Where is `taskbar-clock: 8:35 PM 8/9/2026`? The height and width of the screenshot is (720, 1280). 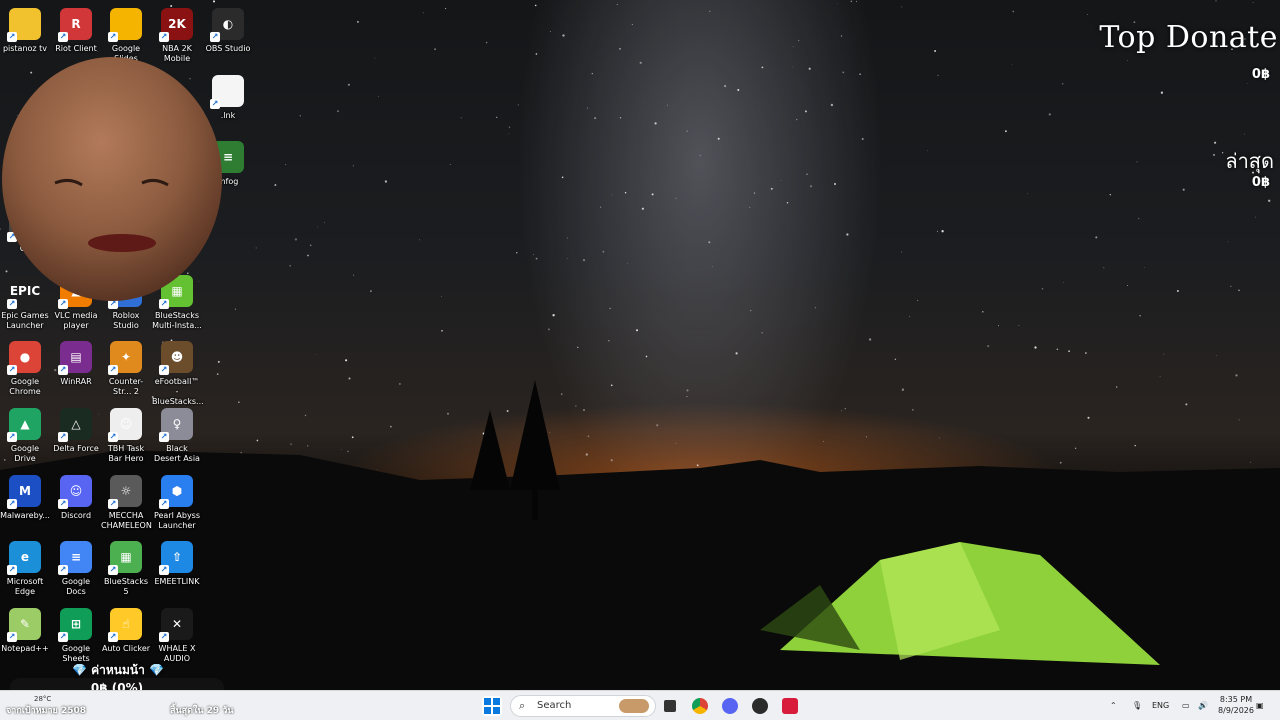 taskbar-clock: 8:35 PM 8/9/2026 is located at coordinates (1236, 705).